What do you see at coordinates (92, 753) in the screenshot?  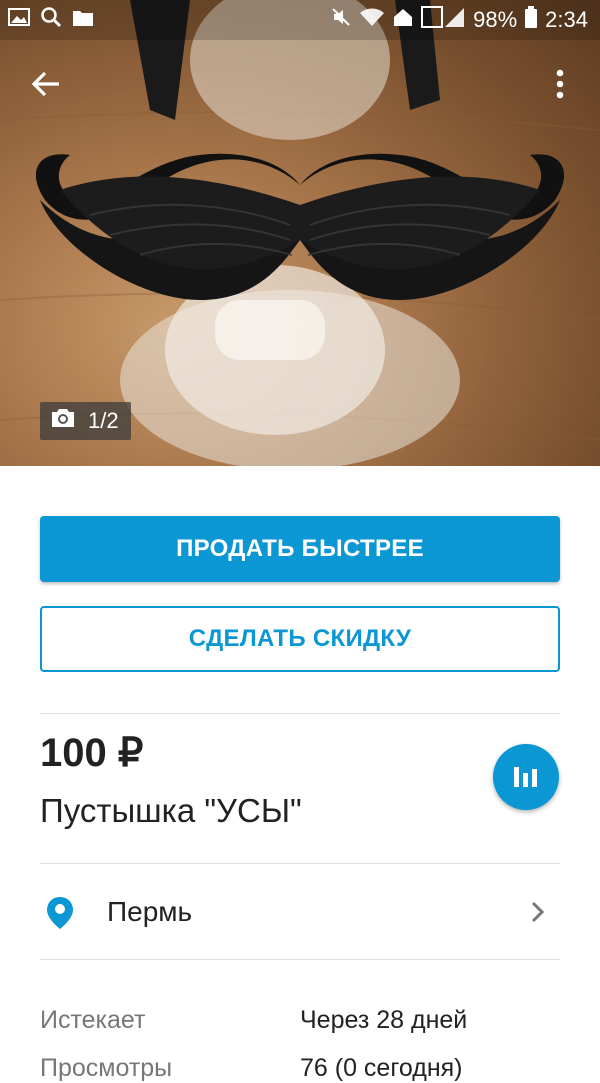 I see `listing-price: 100 ₽` at bounding box center [92, 753].